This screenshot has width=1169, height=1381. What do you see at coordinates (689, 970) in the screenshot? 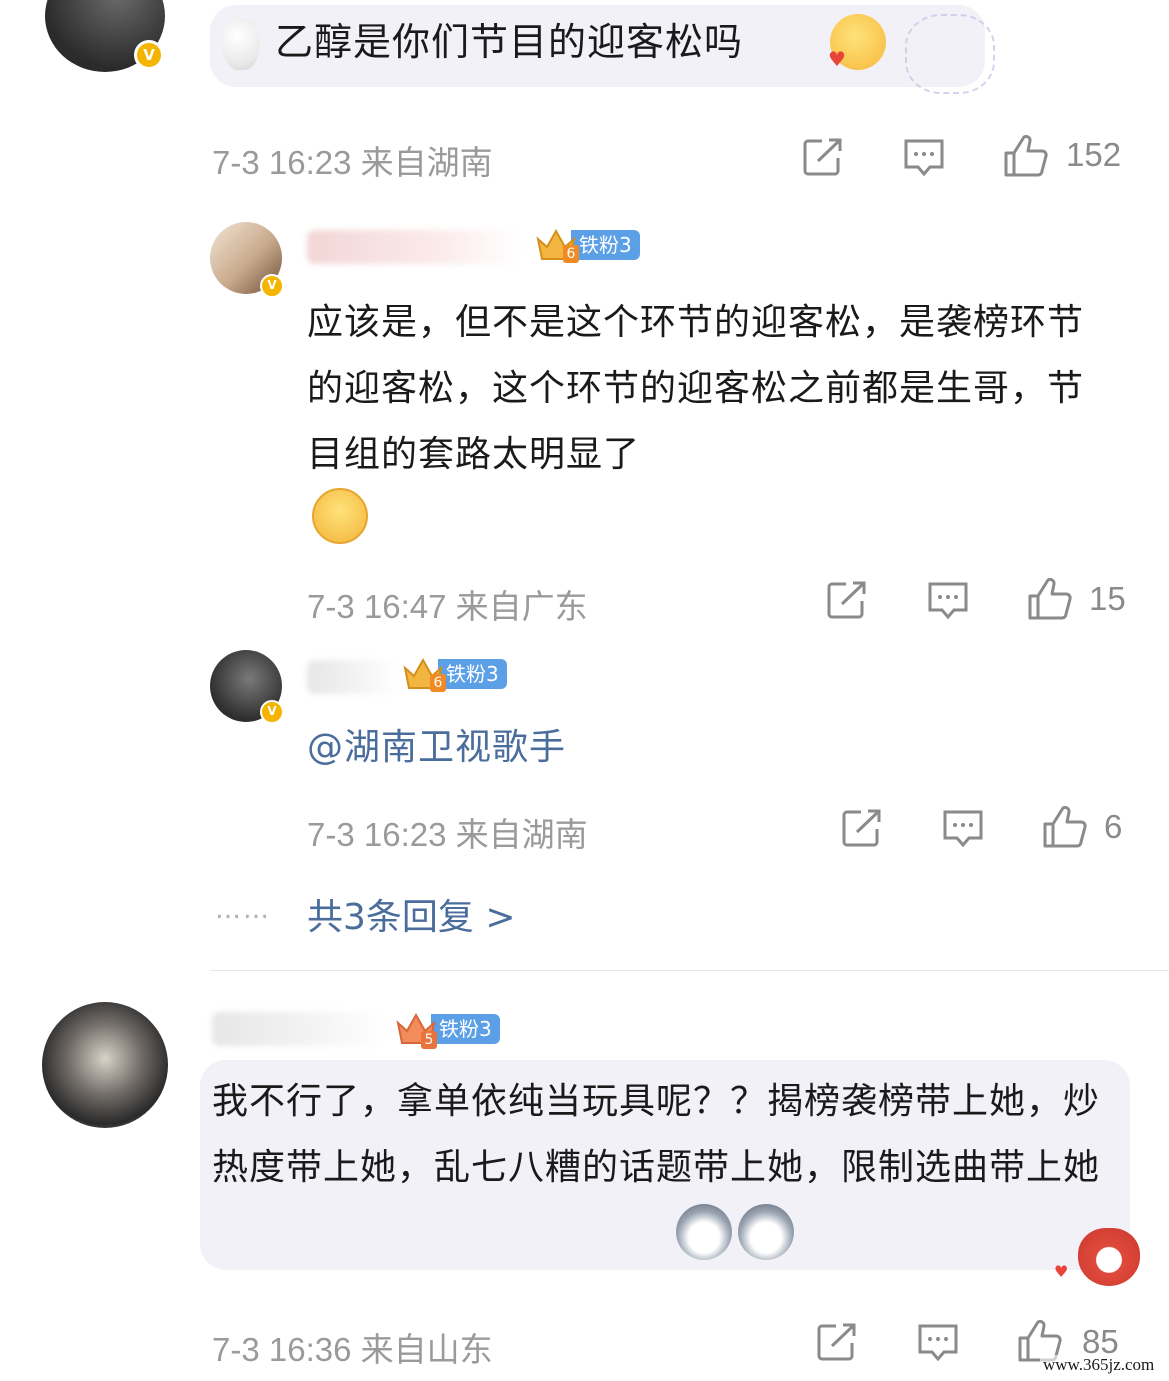
I see `divider` at bounding box center [689, 970].